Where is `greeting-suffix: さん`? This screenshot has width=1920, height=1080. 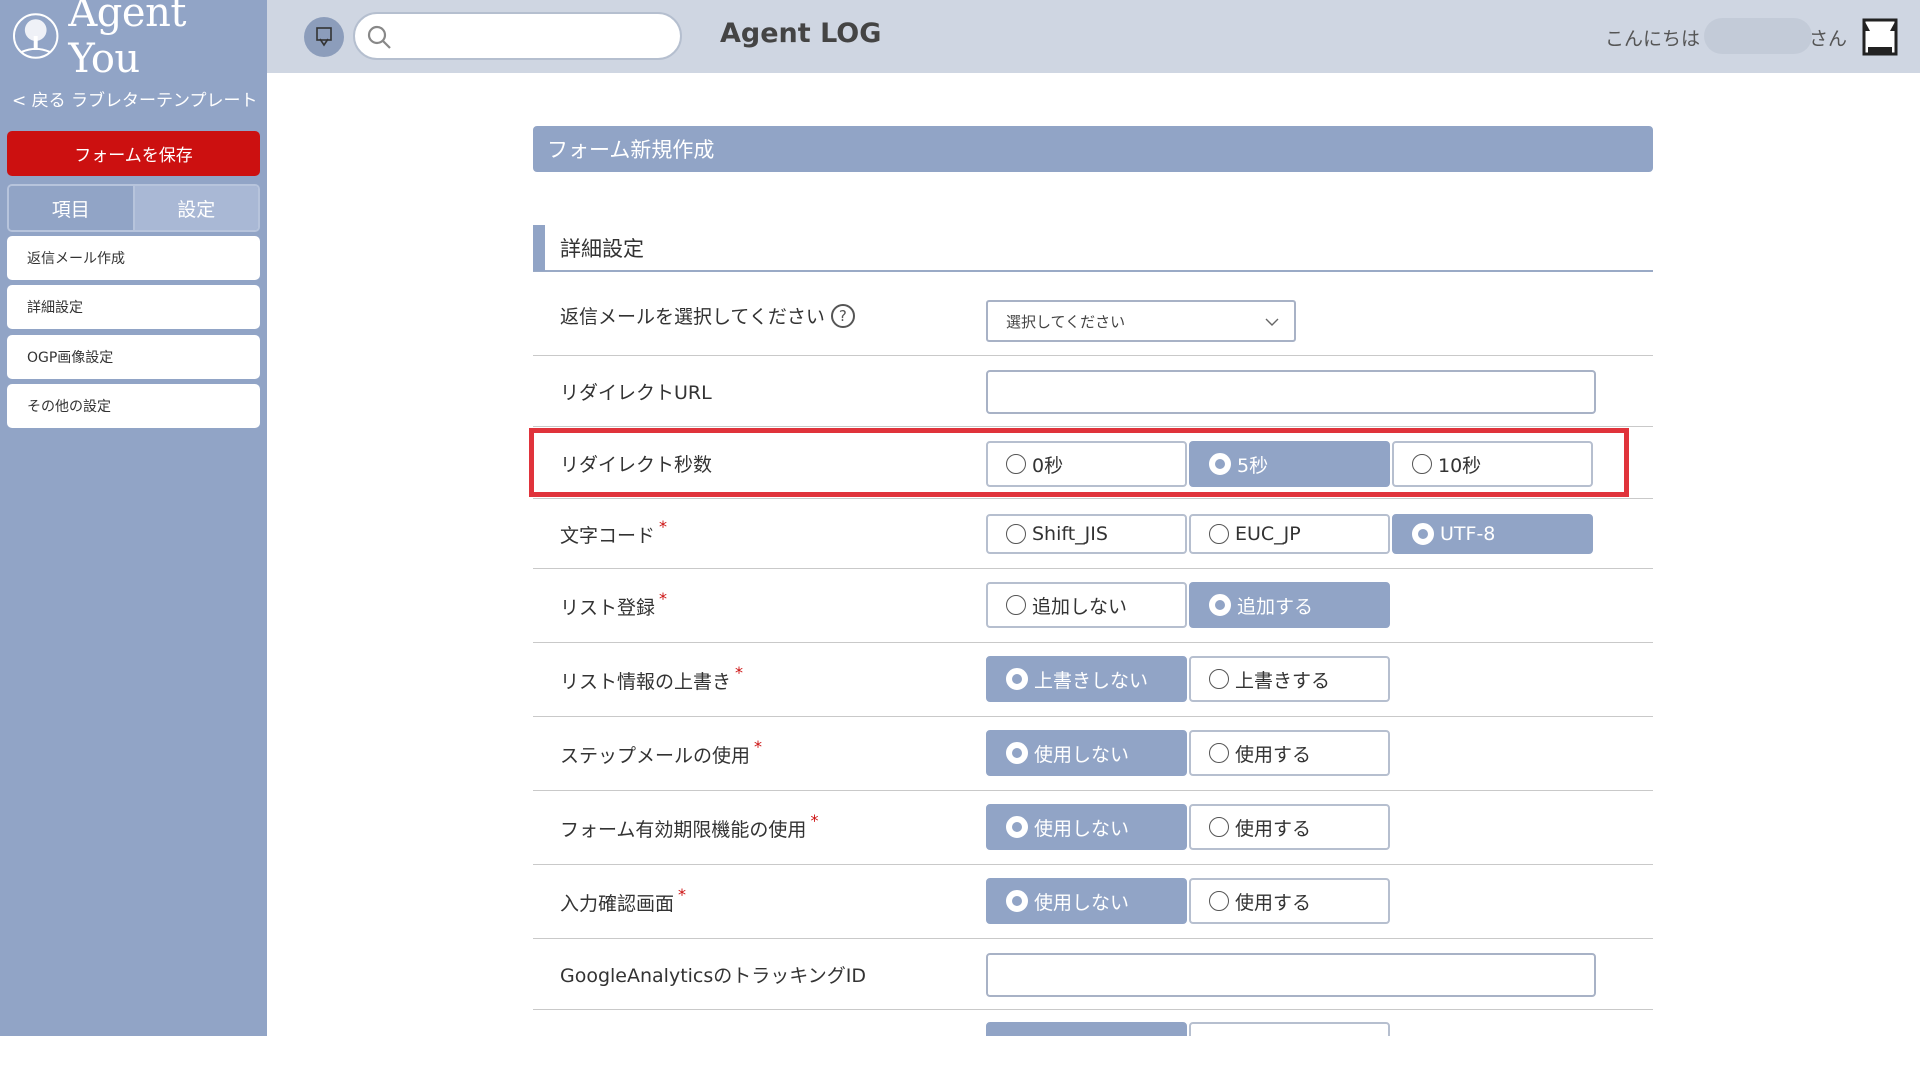 greeting-suffix: さん is located at coordinates (1827, 39).